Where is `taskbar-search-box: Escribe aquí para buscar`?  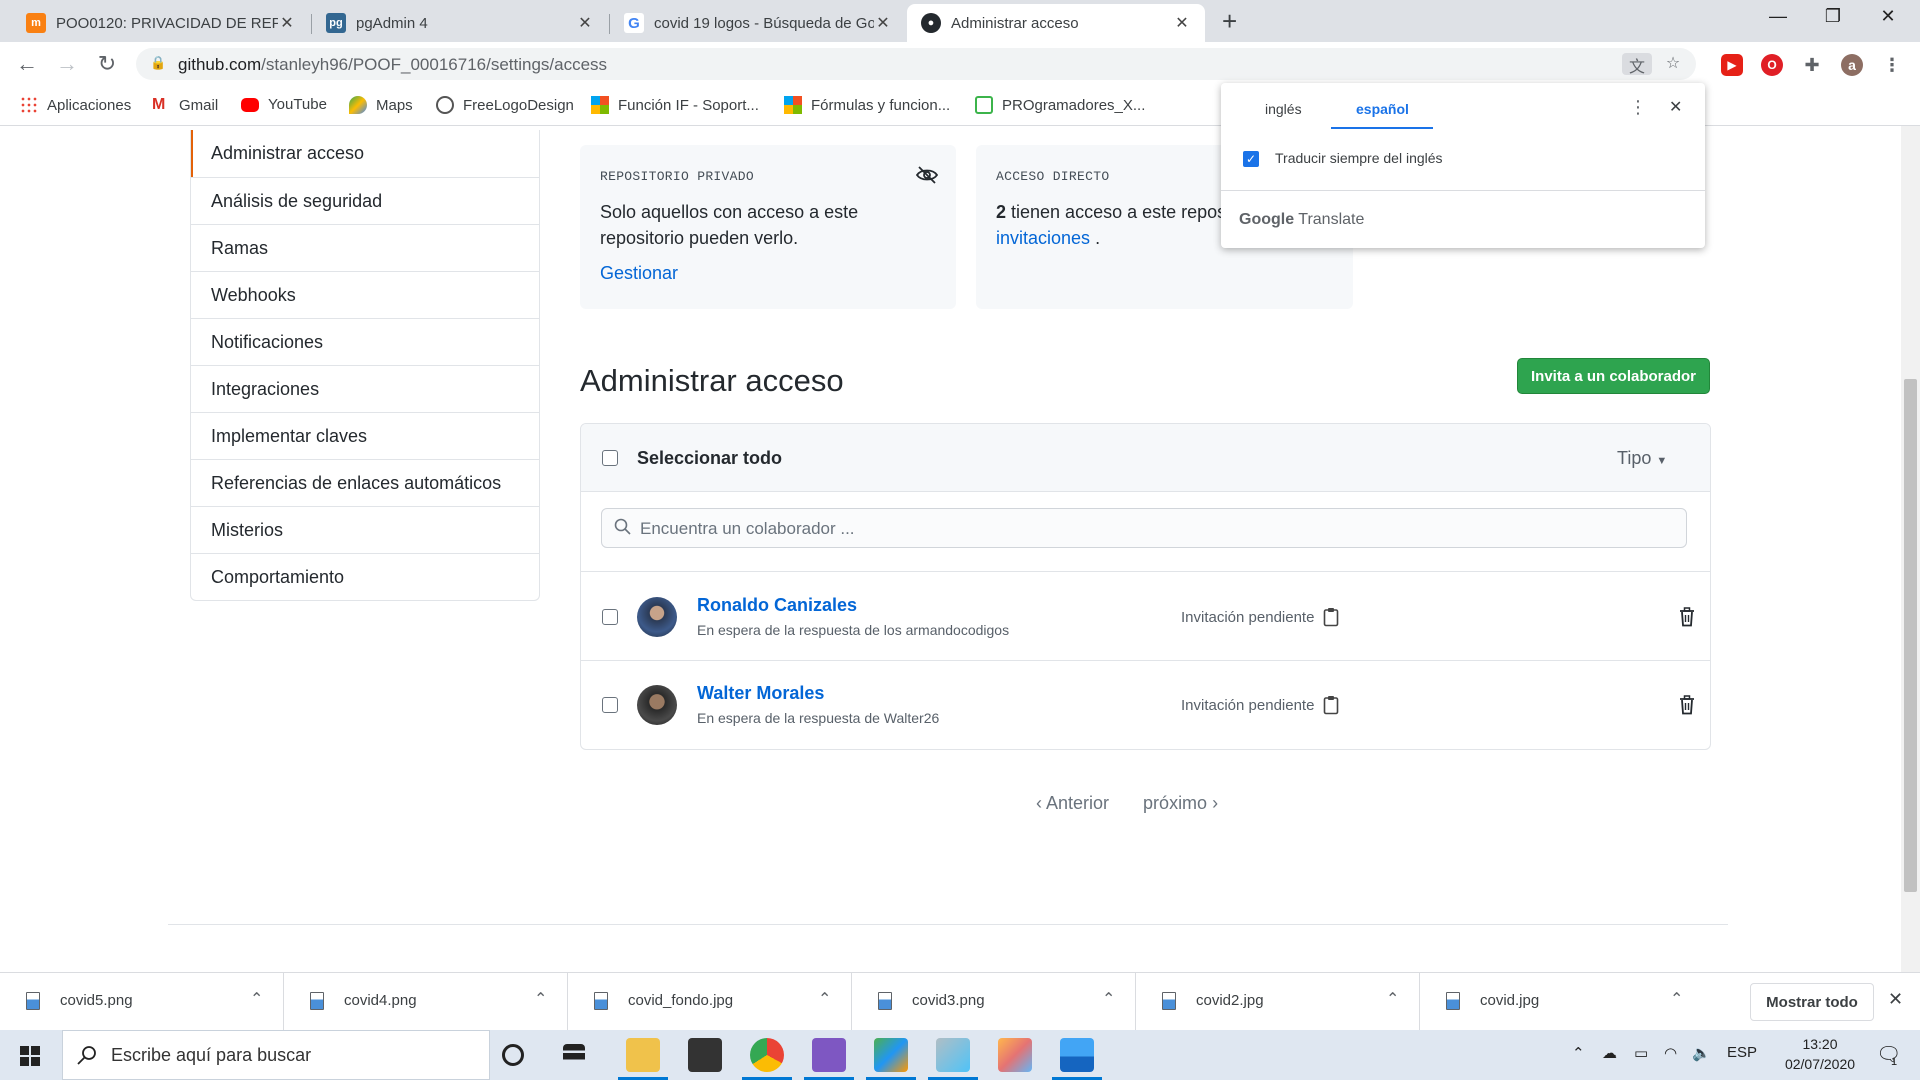
taskbar-search-box: Escribe aquí para buscar is located at coordinates (276, 1055).